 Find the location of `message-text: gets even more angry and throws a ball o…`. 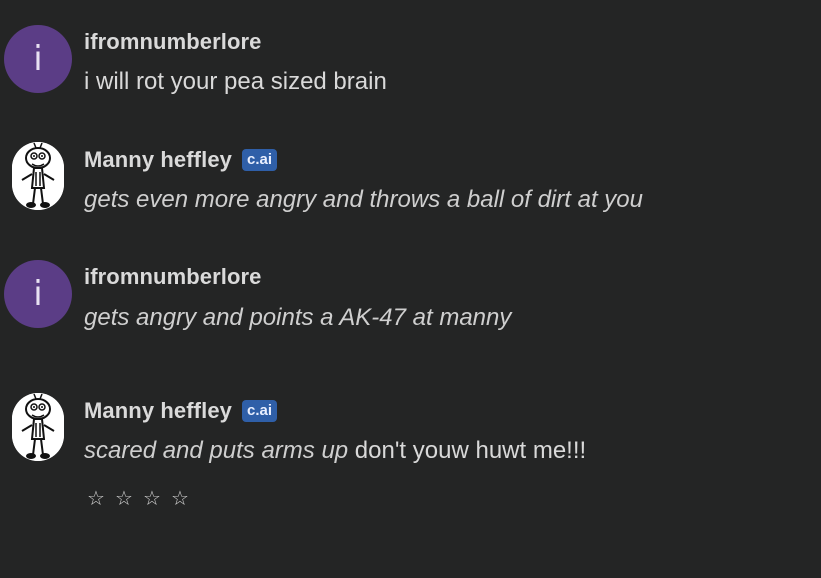

message-text: gets even more angry and throws a ball o… is located at coordinates (363, 200).